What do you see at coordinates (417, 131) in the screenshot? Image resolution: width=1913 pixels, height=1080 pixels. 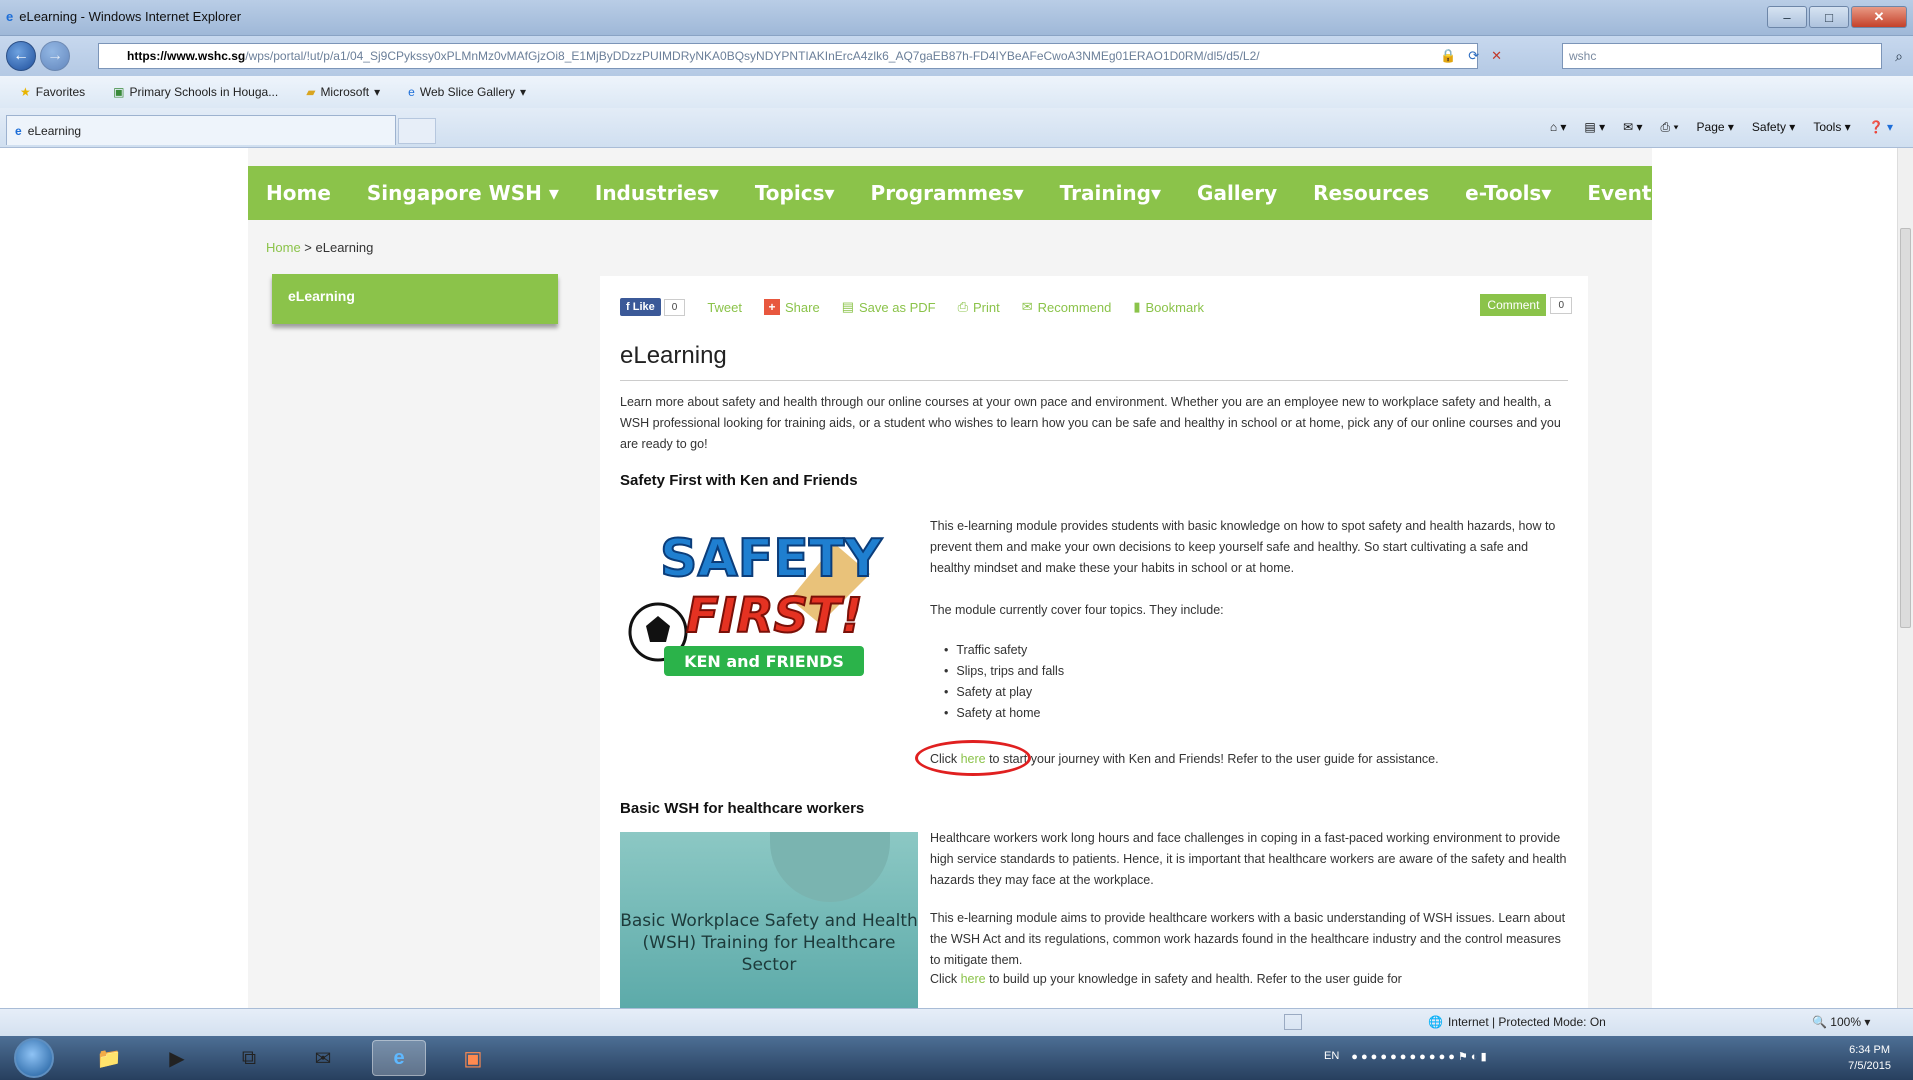 I see `new-tab-button` at bounding box center [417, 131].